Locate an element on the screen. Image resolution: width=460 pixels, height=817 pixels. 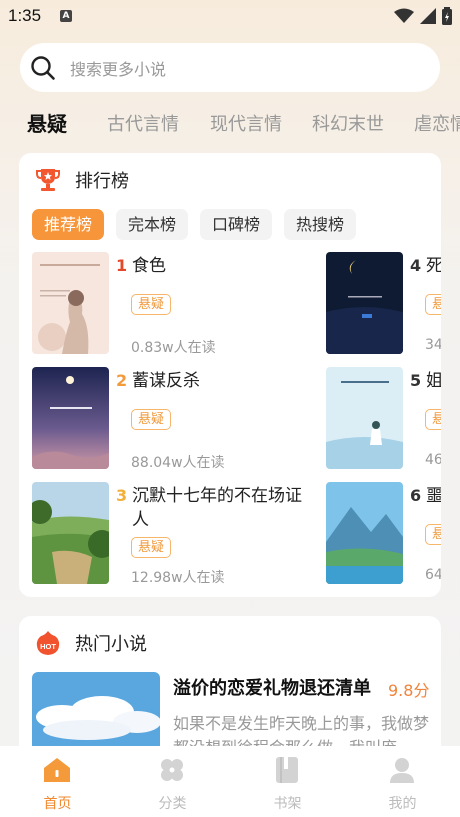
book-item: 1 食色 悬疑 0.83w人在读 is located at coordinates (162, 304).